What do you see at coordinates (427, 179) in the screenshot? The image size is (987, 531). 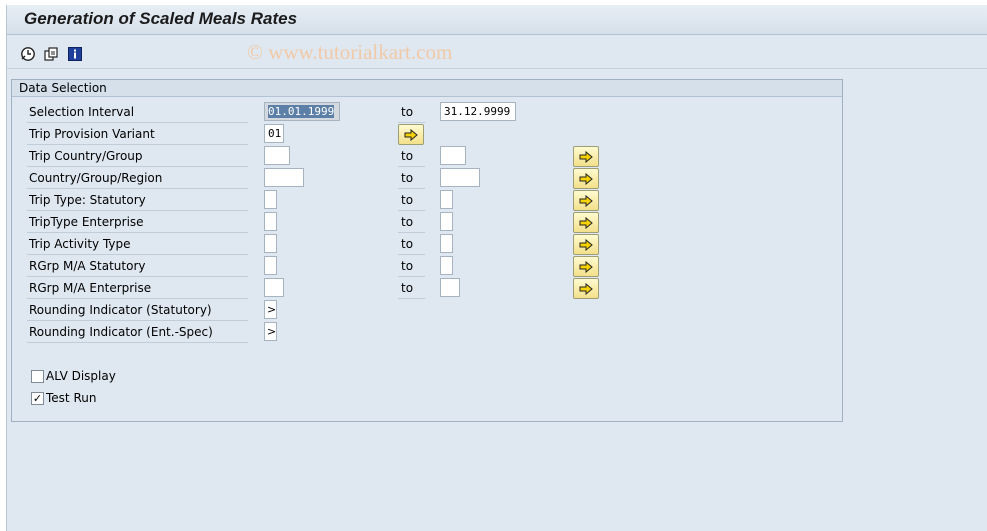 I see `row-country-group-region: Country/Group/Region to` at bounding box center [427, 179].